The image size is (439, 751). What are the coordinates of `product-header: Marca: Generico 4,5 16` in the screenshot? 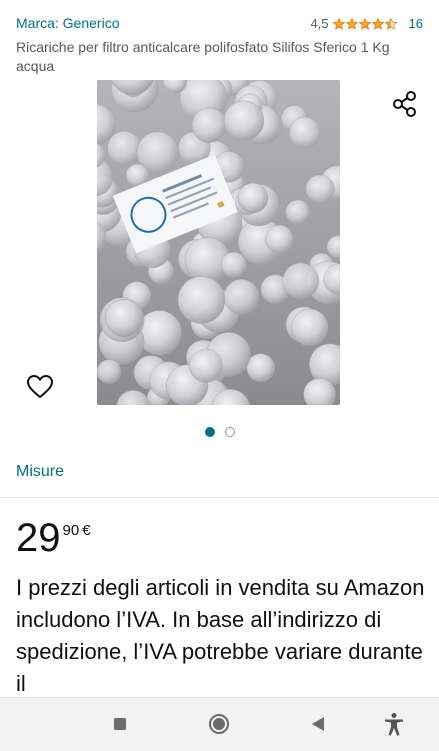 It's located at (219, 25).